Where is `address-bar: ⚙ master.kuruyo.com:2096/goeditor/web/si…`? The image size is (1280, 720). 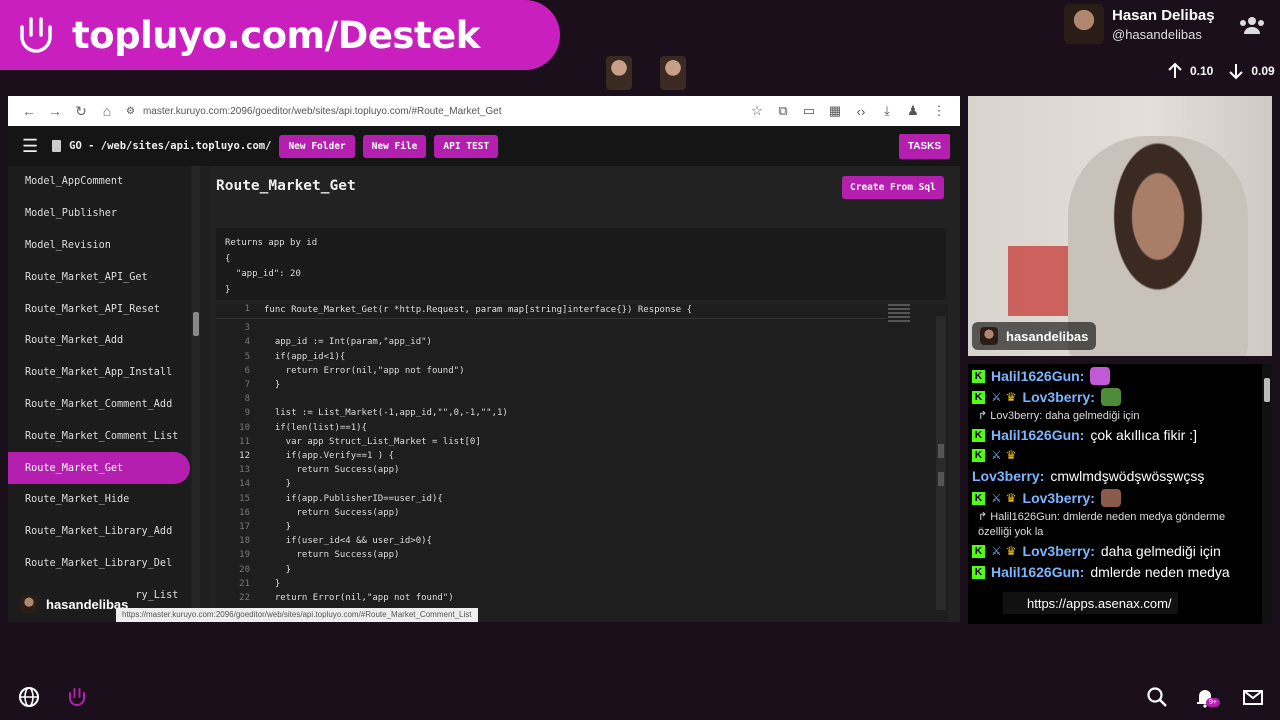 address-bar: ⚙ master.kuruyo.com:2096/goeditor/web/si… is located at coordinates (432, 111).